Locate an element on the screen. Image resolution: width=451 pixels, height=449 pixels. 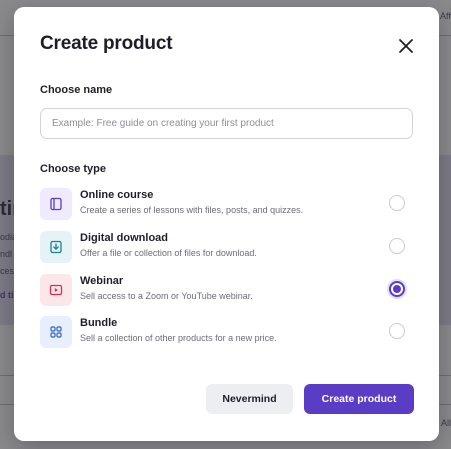
close-icon is located at coordinates (406, 46).